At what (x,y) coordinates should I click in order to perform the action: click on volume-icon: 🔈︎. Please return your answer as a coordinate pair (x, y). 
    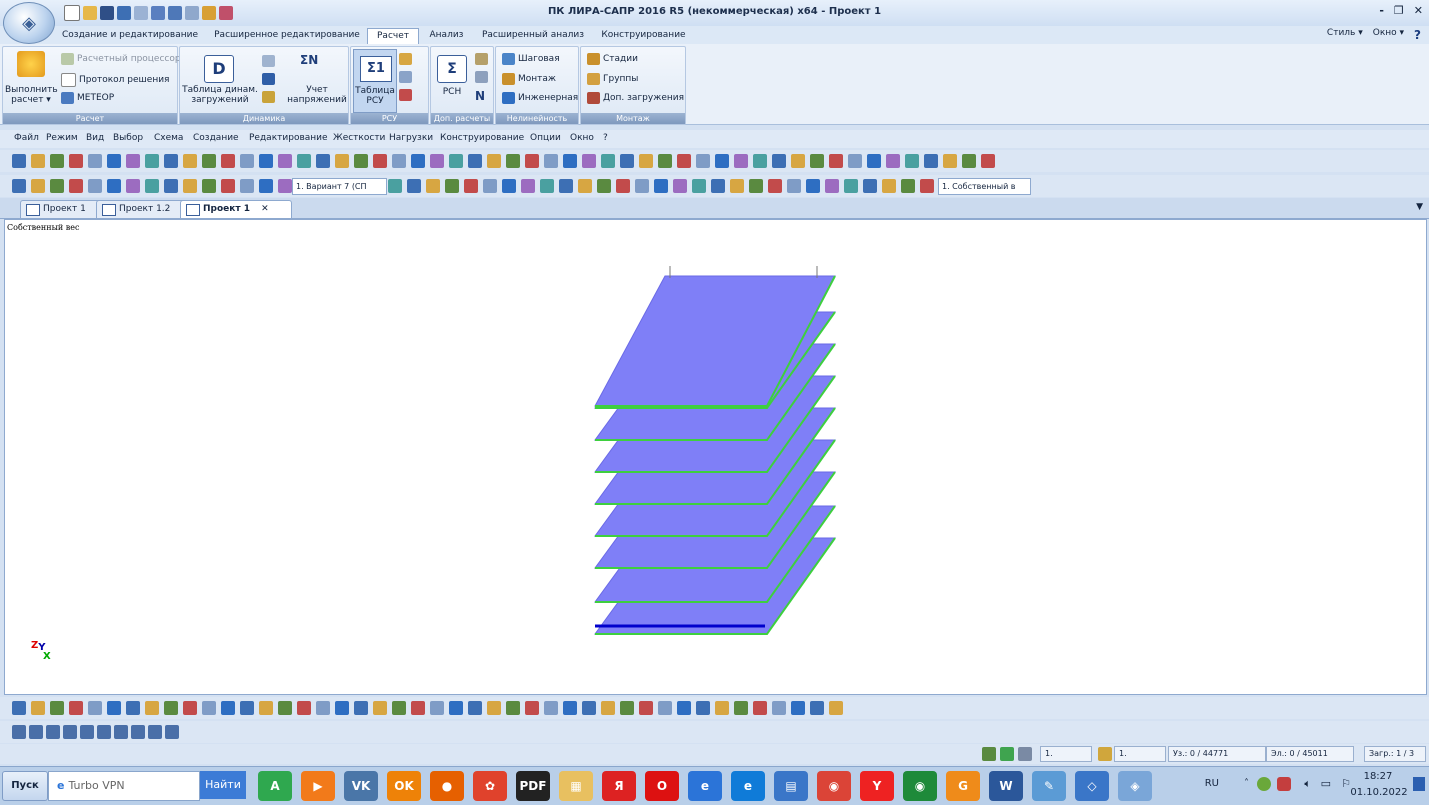
    Looking at the image, I should click on (1307, 784).